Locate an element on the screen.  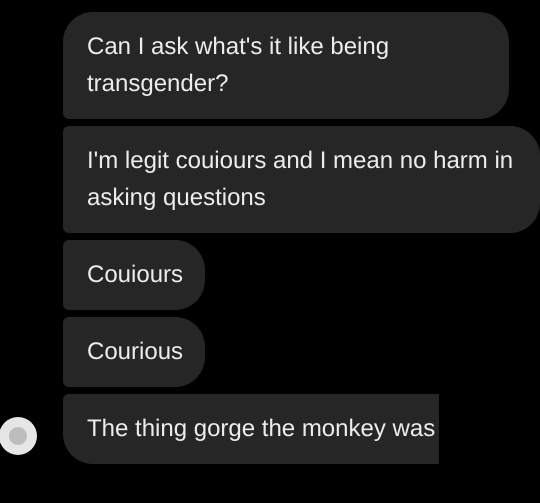
message-text: Courious is located at coordinates (135, 352).